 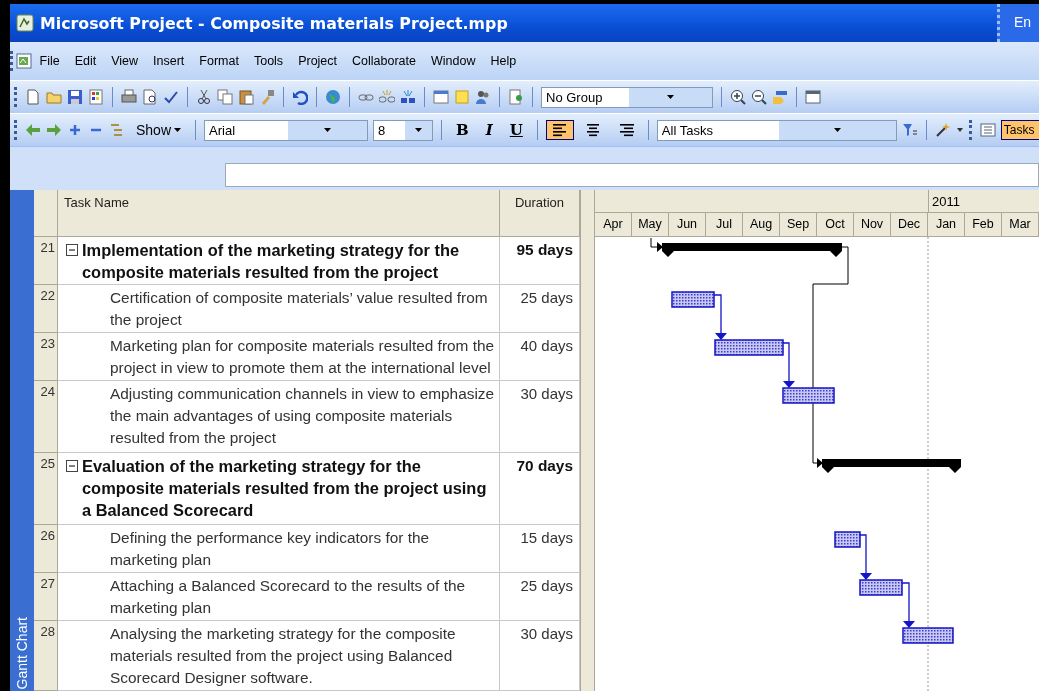 What do you see at coordinates (909, 224) in the screenshot?
I see `timescale-month: Dec` at bounding box center [909, 224].